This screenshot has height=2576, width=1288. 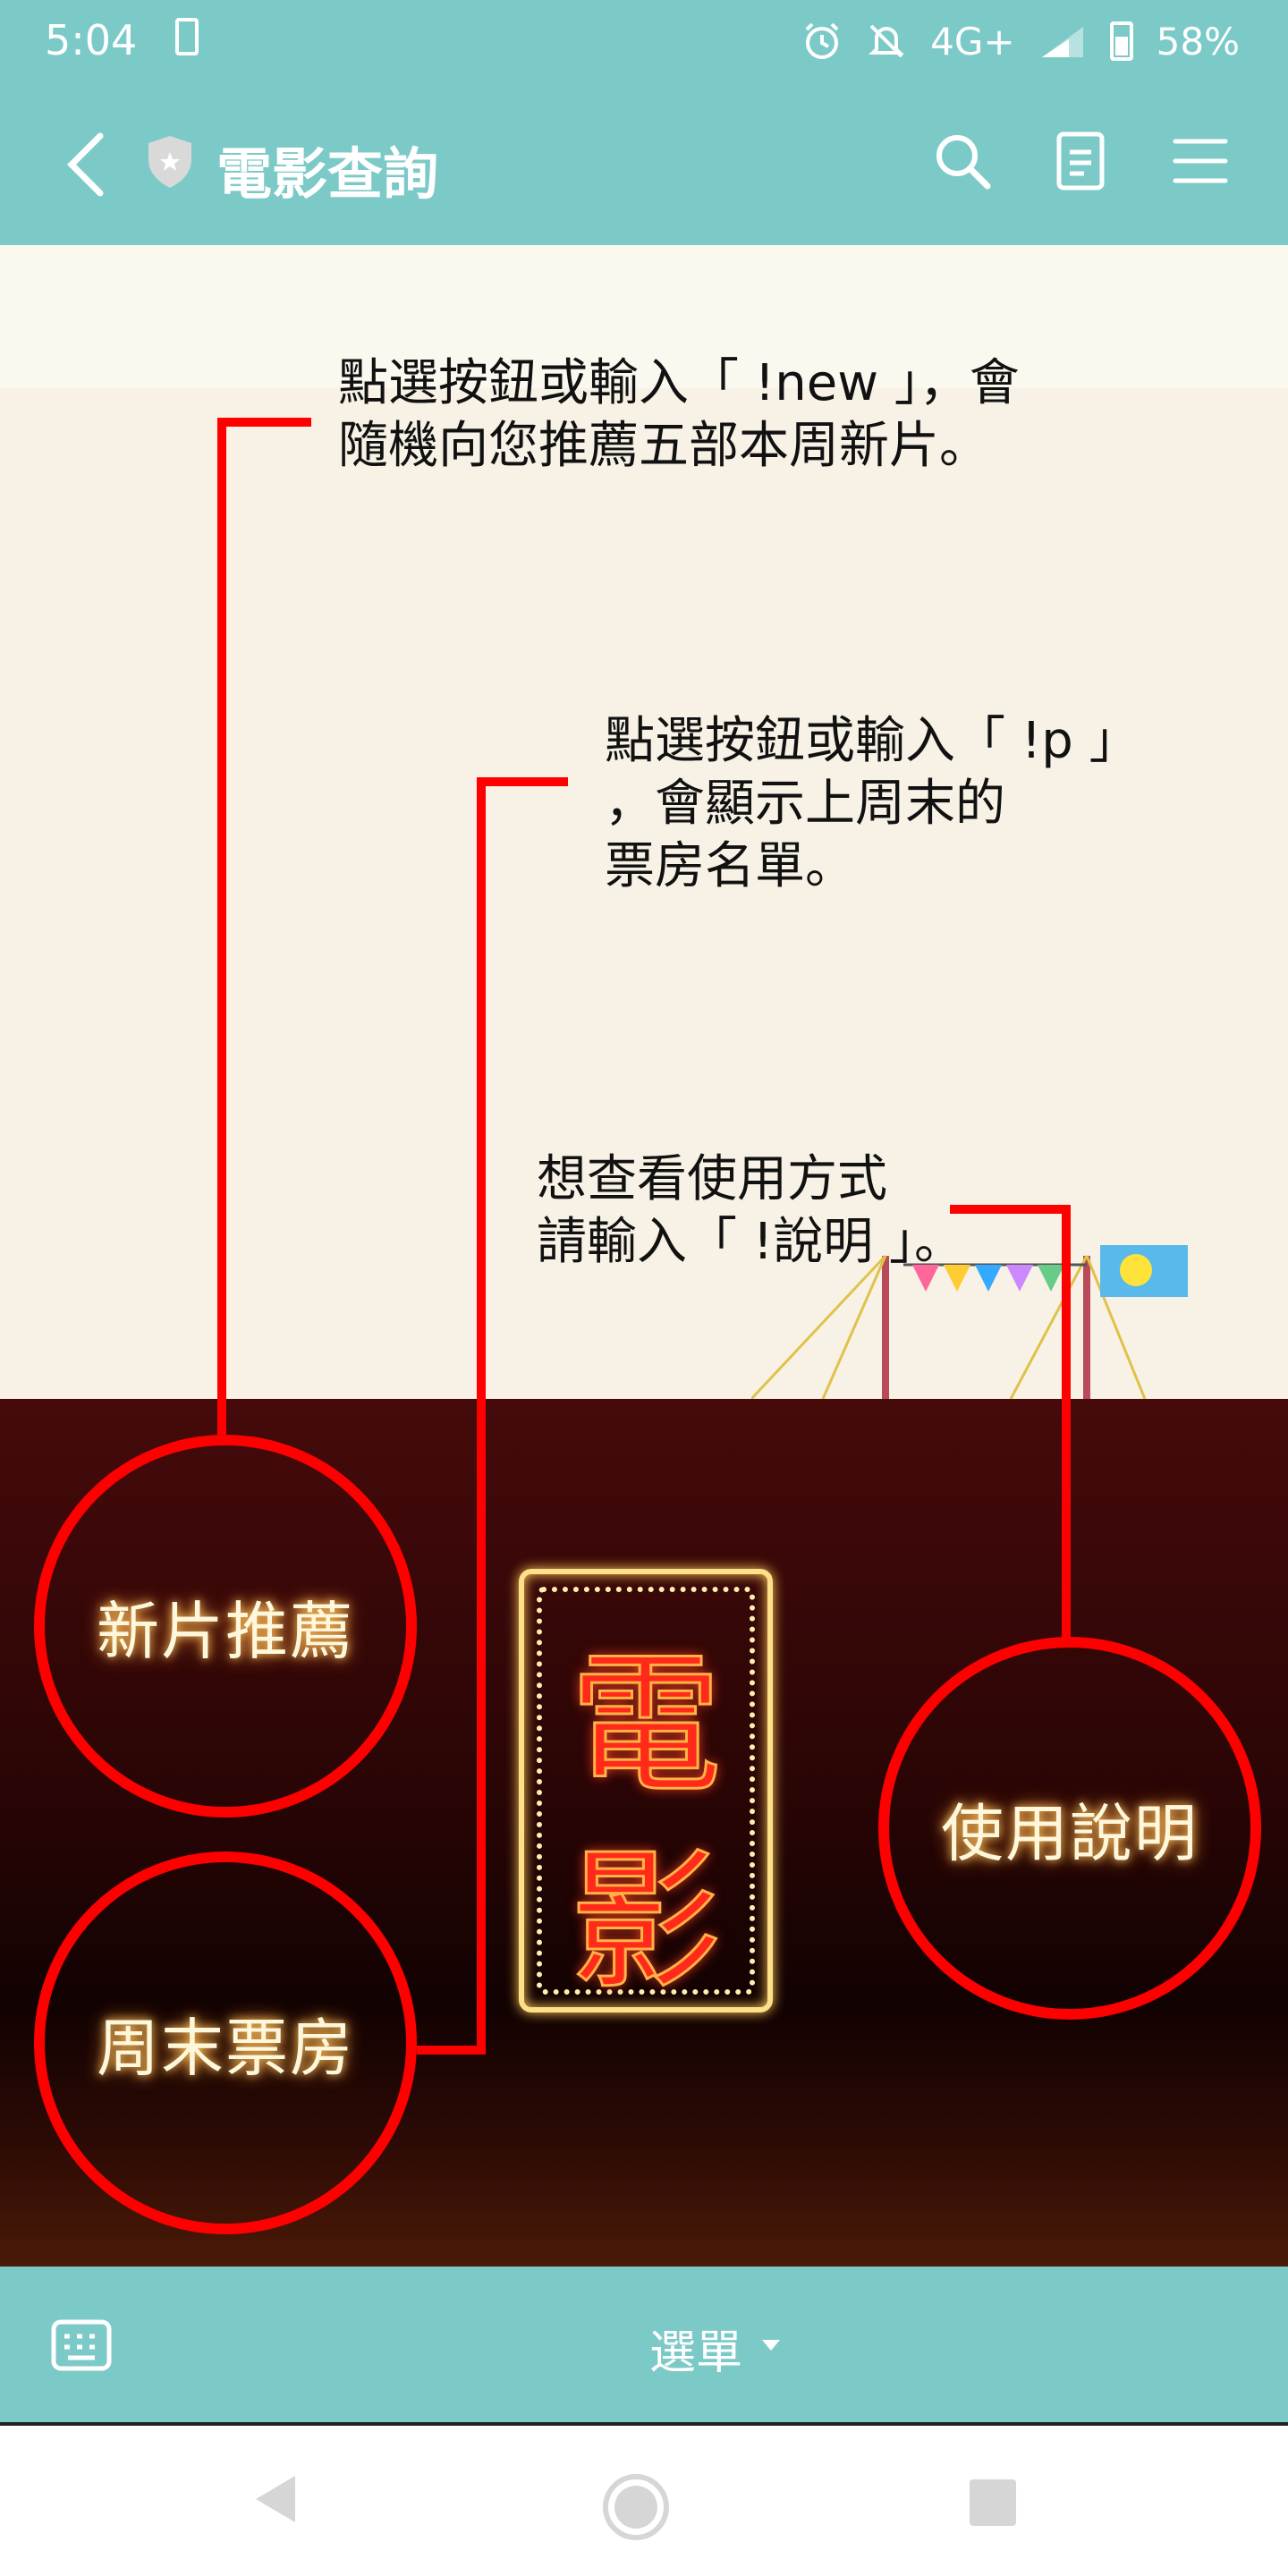 I want to click on box-office-button: 周末票房, so click(x=225, y=2043).